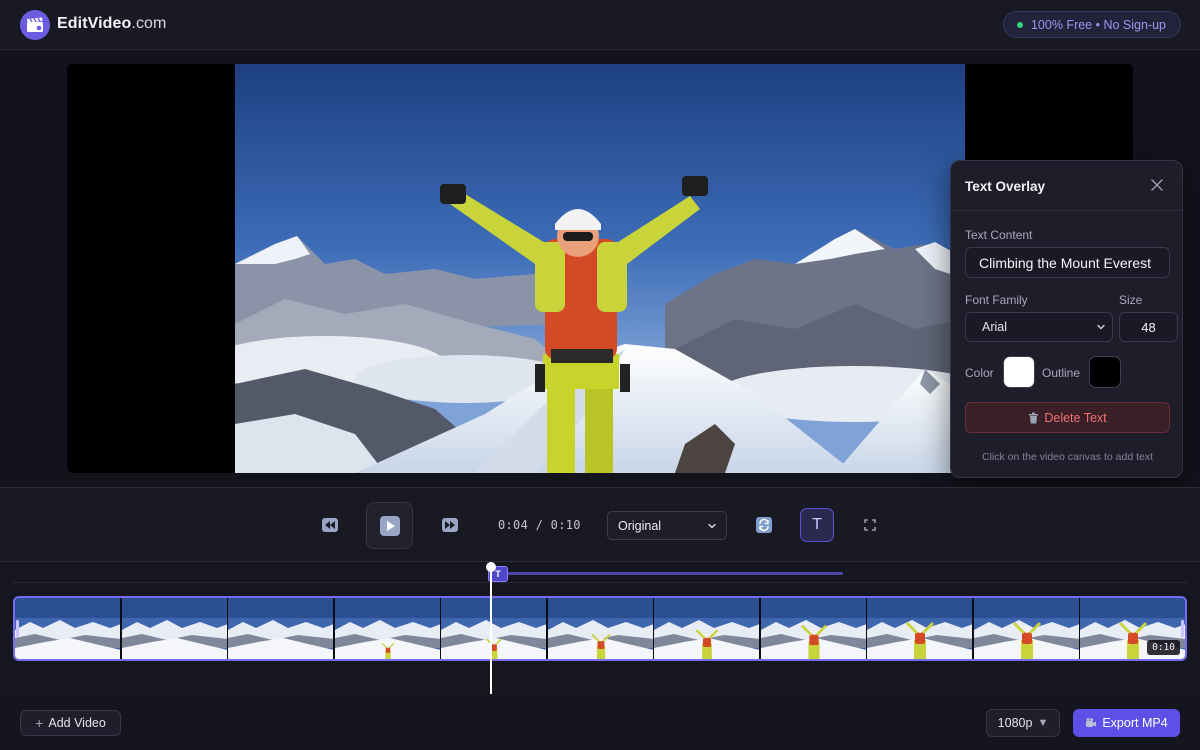 Image resolution: width=1200 pixels, height=750 pixels. What do you see at coordinates (77, 723) in the screenshot?
I see `add-video-label: Add Video` at bounding box center [77, 723].